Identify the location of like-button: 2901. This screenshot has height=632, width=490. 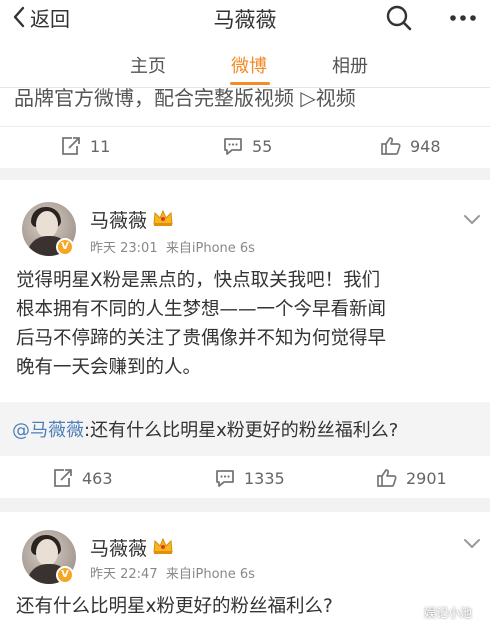
(411, 478).